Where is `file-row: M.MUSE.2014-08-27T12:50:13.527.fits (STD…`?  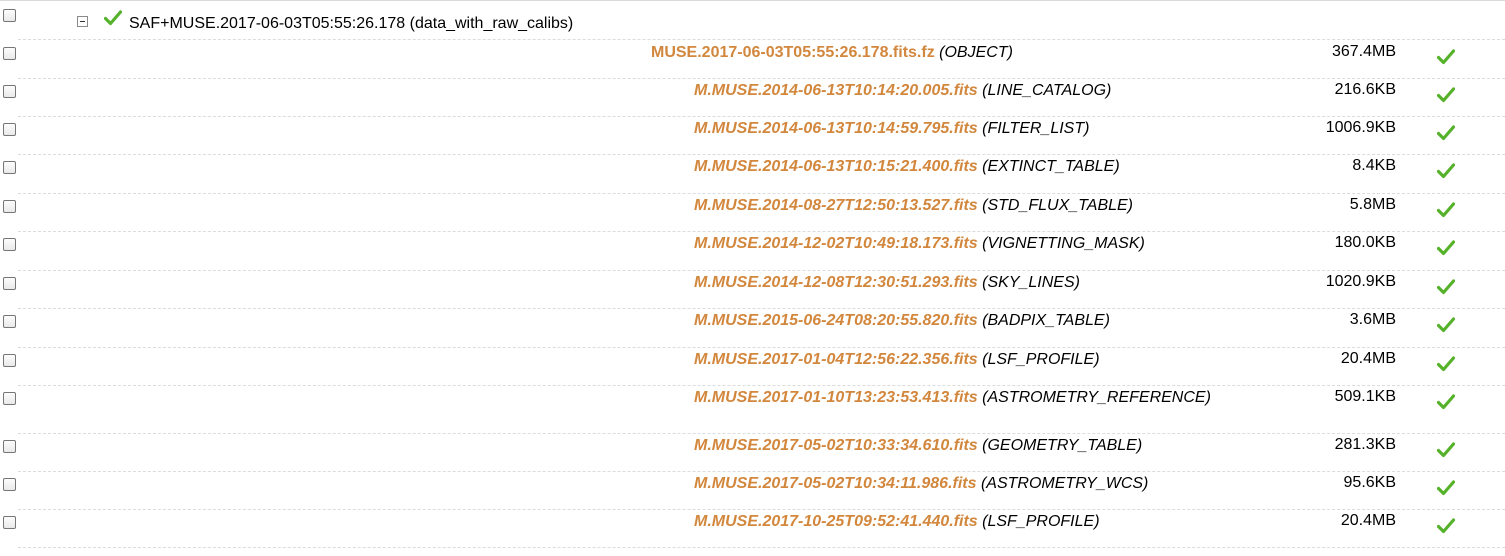 file-row: M.MUSE.2014-08-27T12:50:13.527.fits (STD… is located at coordinates (752, 213).